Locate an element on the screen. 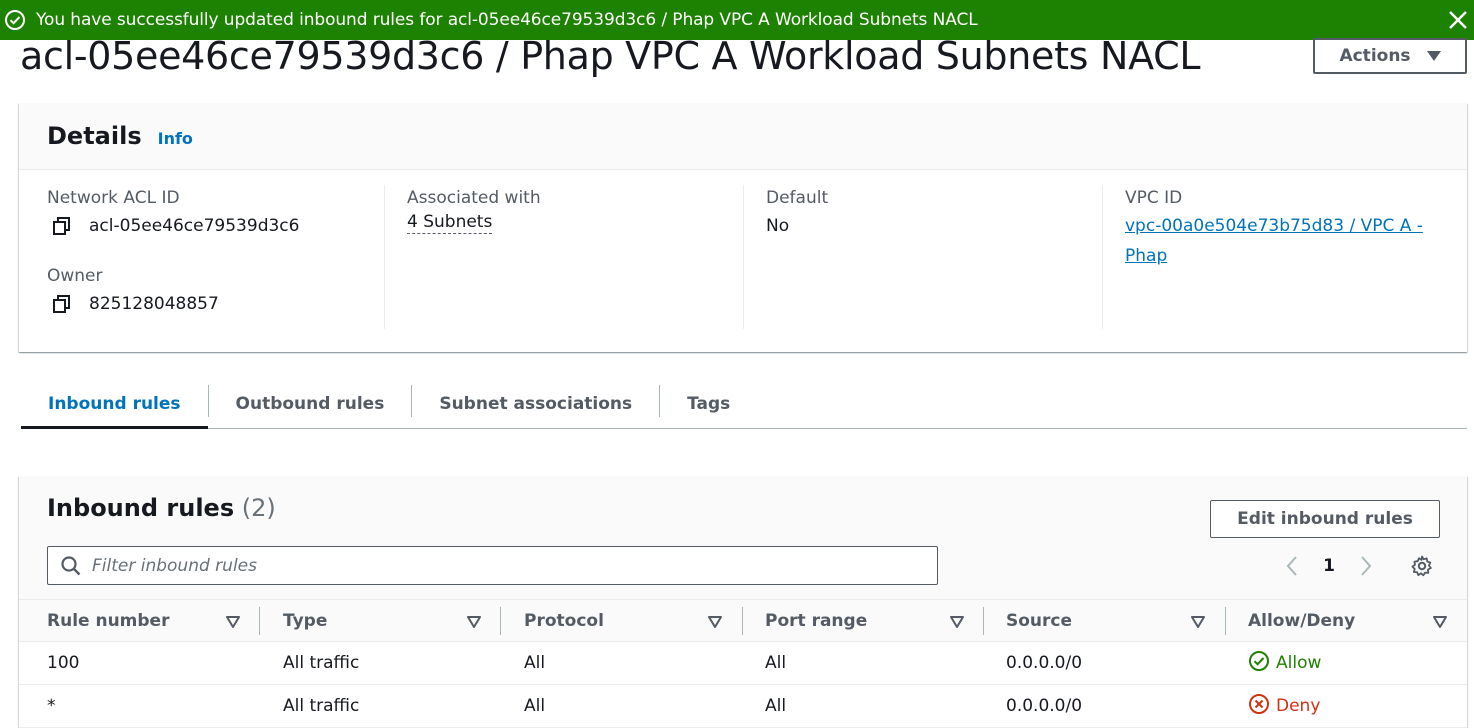  status-allow: Allow is located at coordinates (1284, 663).